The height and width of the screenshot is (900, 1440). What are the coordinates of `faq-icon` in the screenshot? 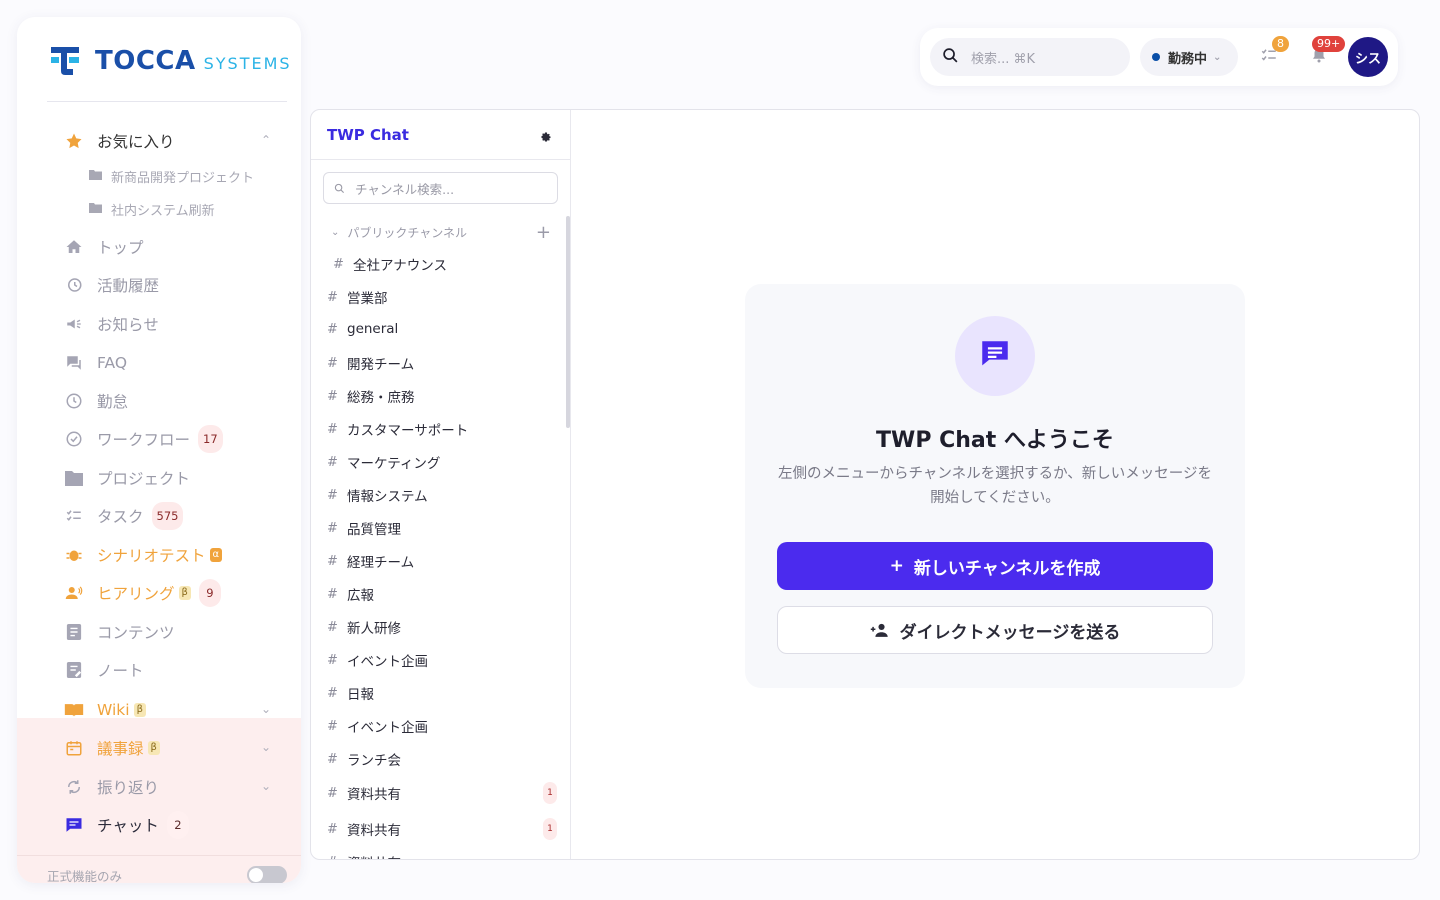 It's located at (74, 363).